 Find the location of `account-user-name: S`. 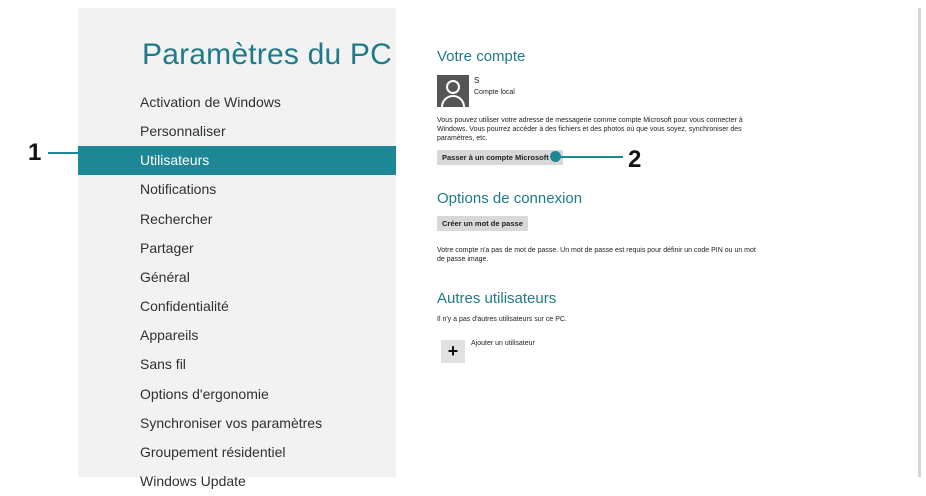

account-user-name: S is located at coordinates (477, 80).